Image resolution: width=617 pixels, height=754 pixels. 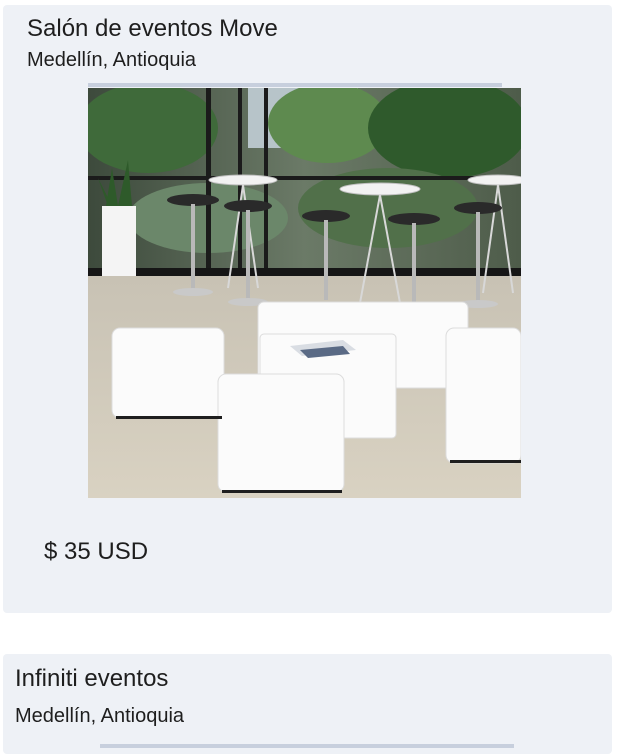 What do you see at coordinates (152, 29) in the screenshot?
I see `listing-title: Salón de eventos Move` at bounding box center [152, 29].